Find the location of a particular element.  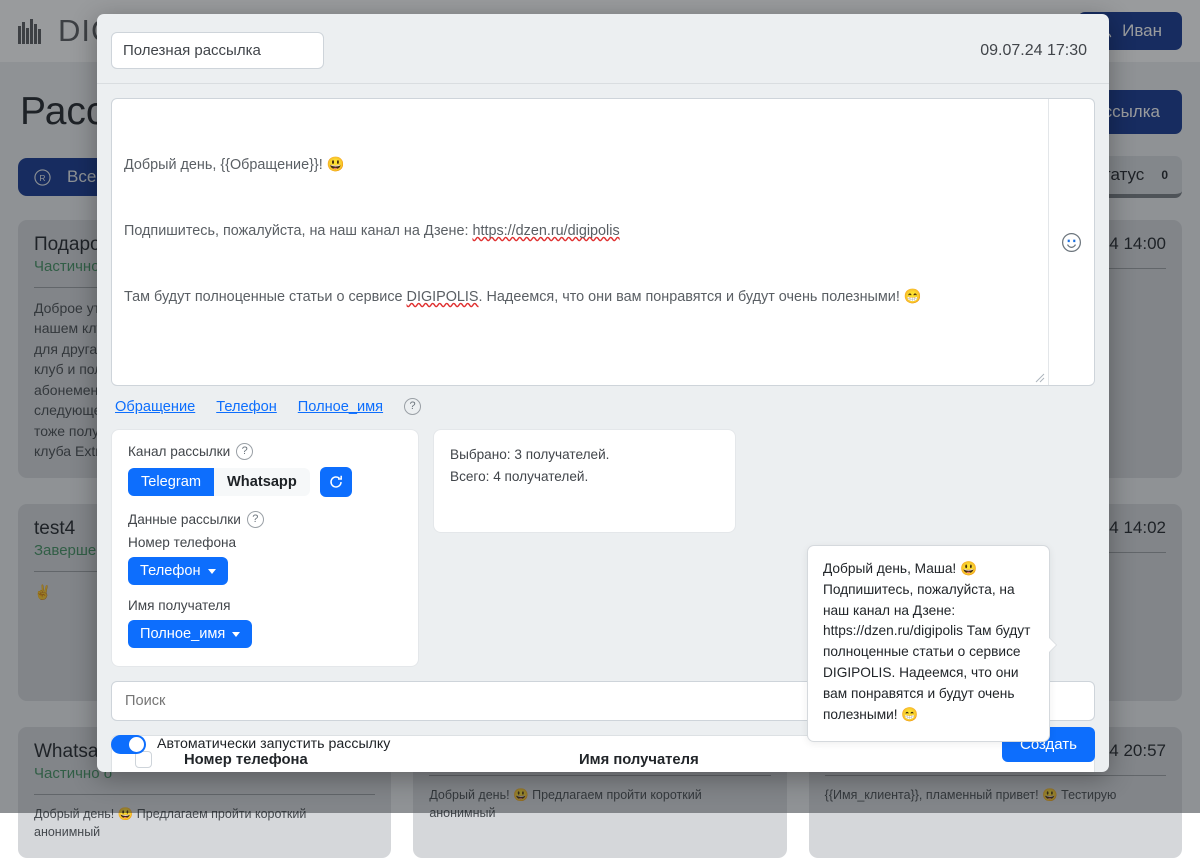

phone-field-label: Номер телефона is located at coordinates (265, 542).